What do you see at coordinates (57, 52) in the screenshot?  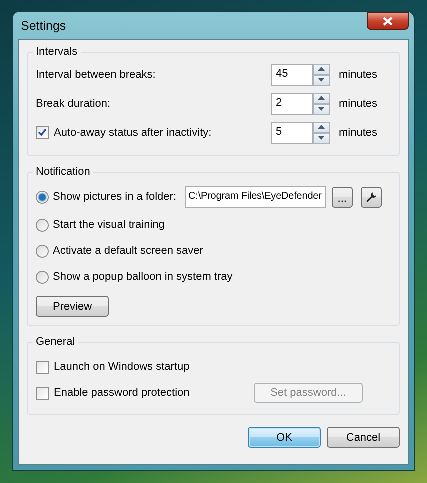 I see `group-title: Intervals` at bounding box center [57, 52].